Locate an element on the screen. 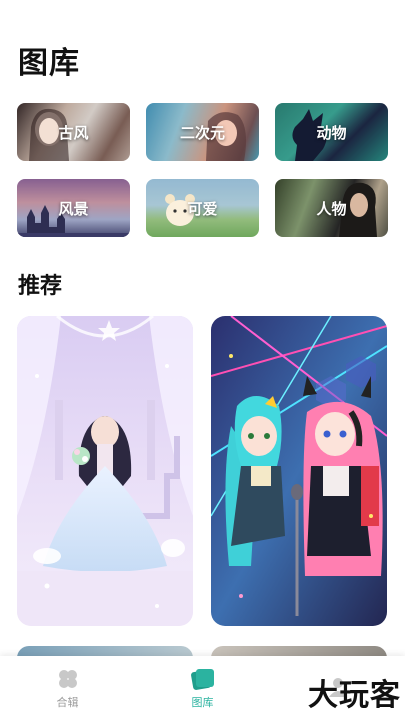 Image resolution: width=405 pixels, height=720 pixels. category-cute: 可爱 is located at coordinates (202, 208).